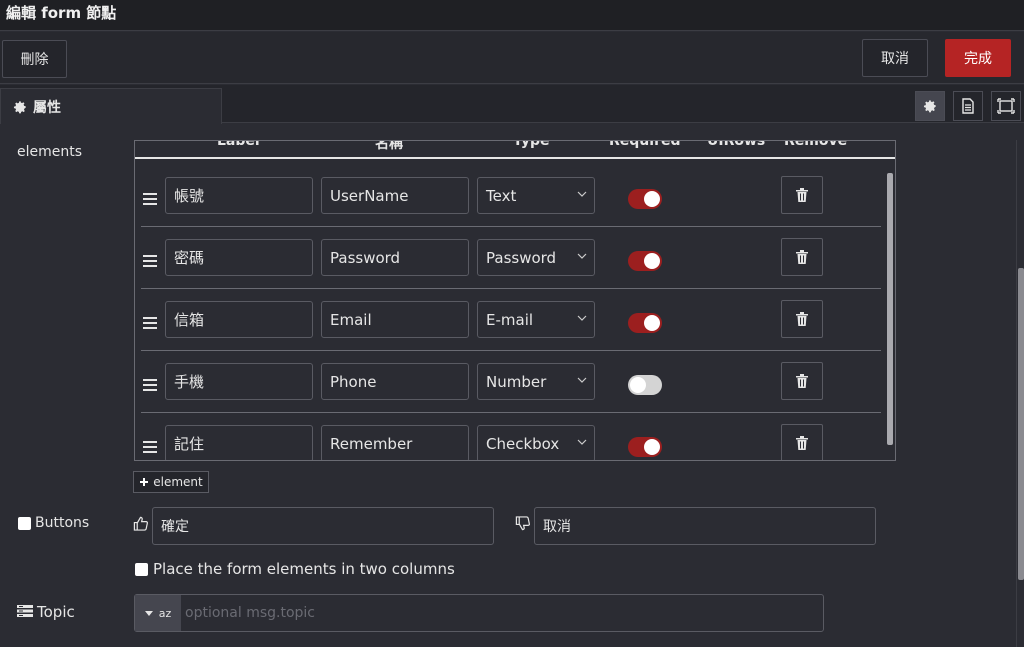 The width and height of the screenshot is (1024, 647). What do you see at coordinates (165, 613) in the screenshot?
I see `topic-type-label: az` at bounding box center [165, 613].